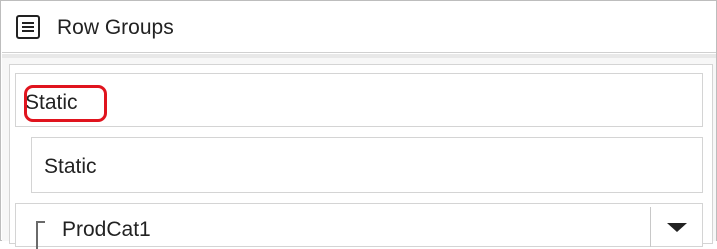 The width and height of the screenshot is (717, 249). Describe the element at coordinates (28, 27) in the screenshot. I see `list-icon` at that location.